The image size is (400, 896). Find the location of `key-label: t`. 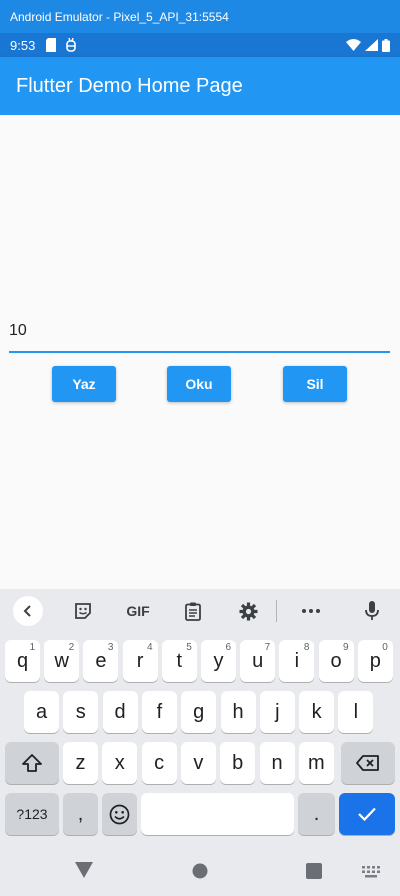

key-label: t is located at coordinates (179, 660).